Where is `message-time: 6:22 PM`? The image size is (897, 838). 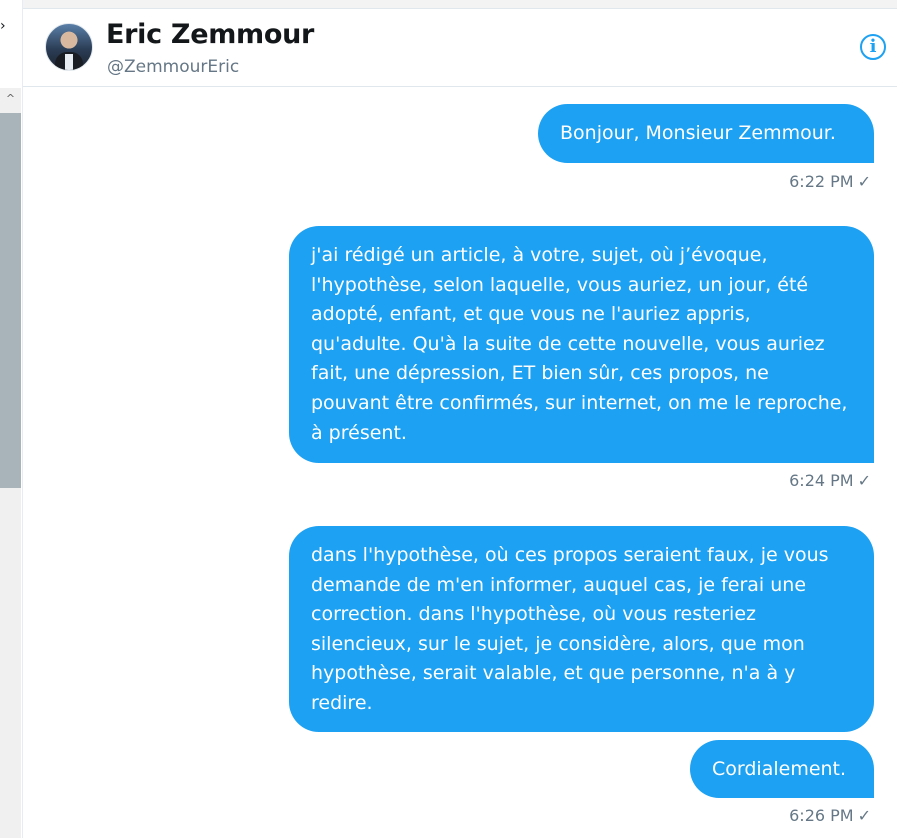 message-time: 6:22 PM is located at coordinates (821, 181).